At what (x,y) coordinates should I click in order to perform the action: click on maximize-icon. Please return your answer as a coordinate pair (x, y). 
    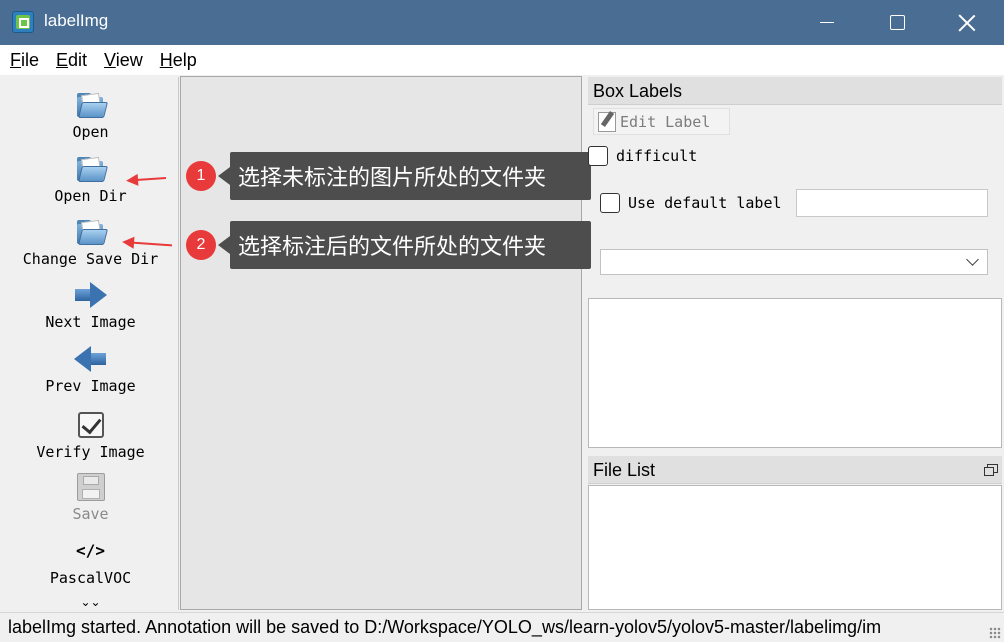
    Looking at the image, I should click on (897, 22).